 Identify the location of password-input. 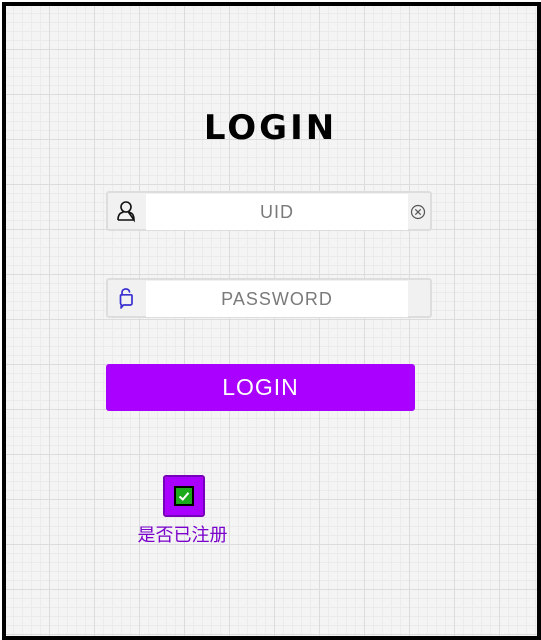
(277, 299).